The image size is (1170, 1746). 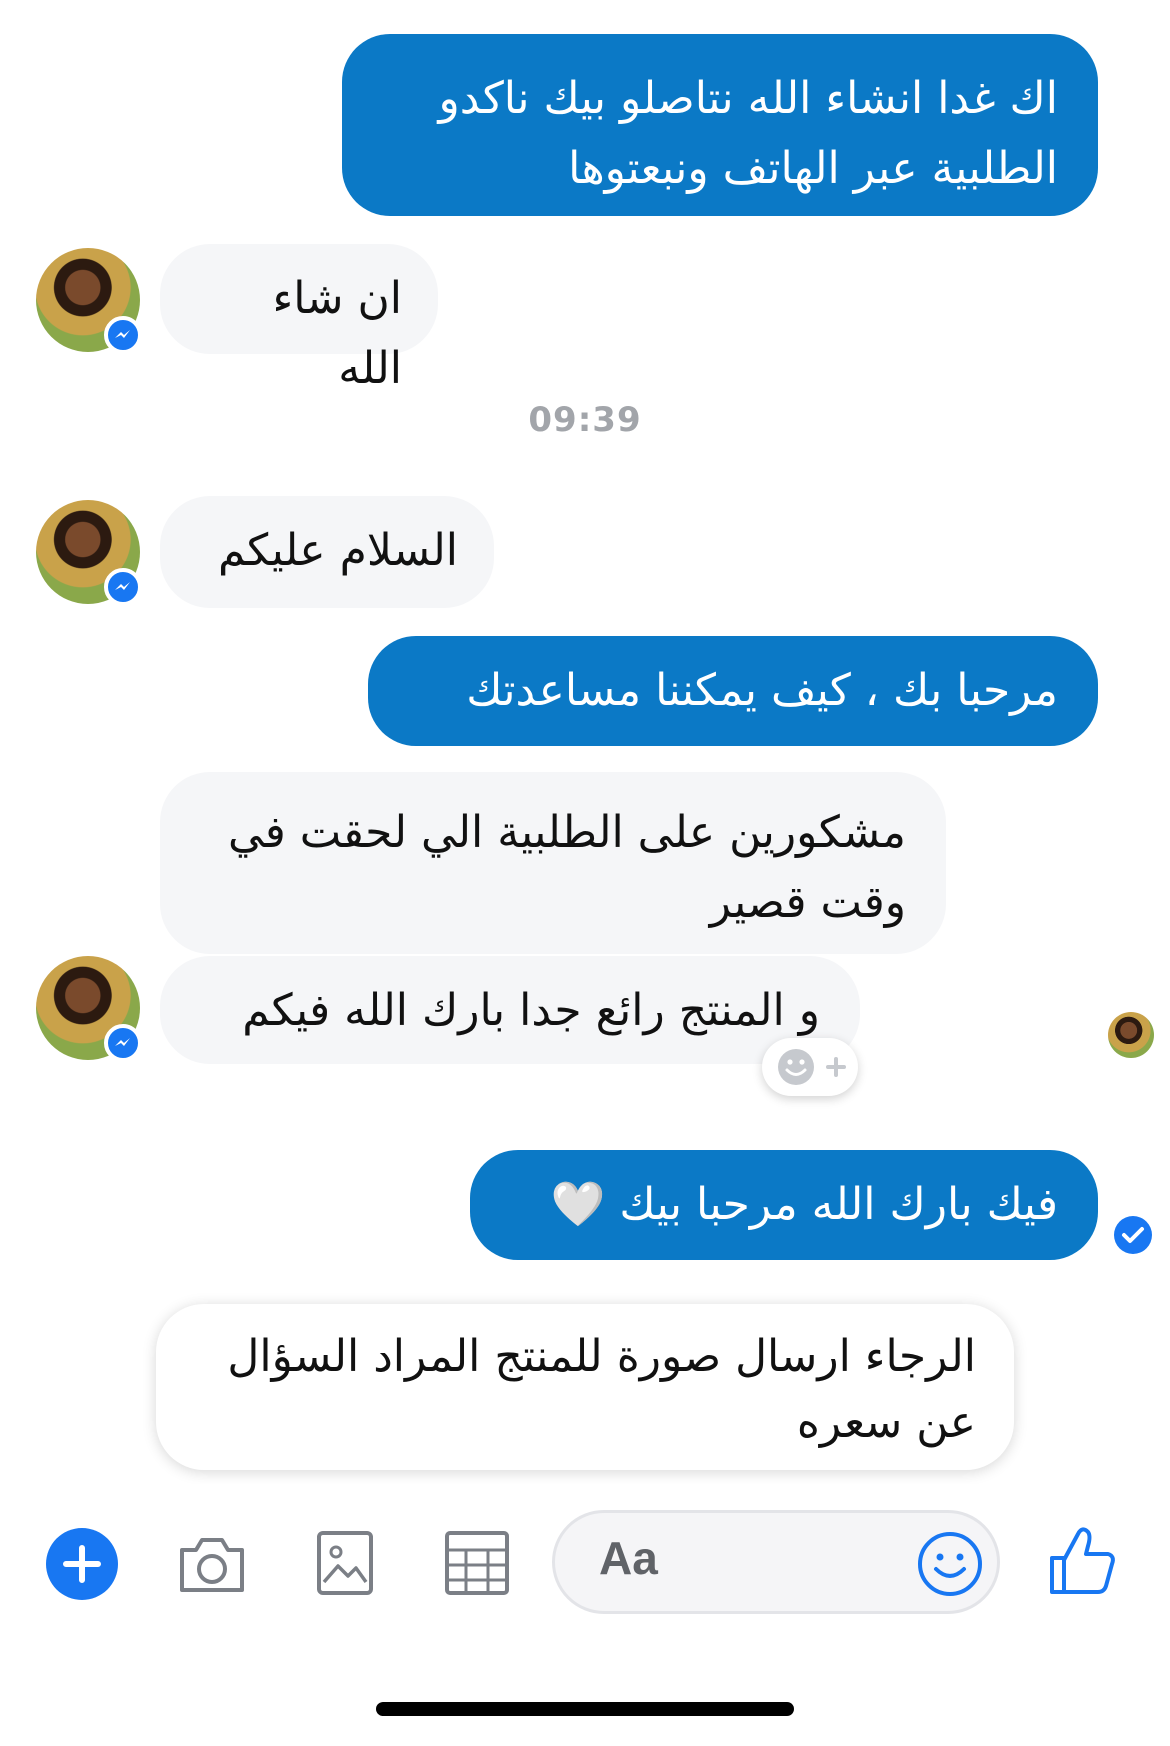 What do you see at coordinates (553, 863) in the screenshot?
I see `incoming-message: مشكورين على الطلبية الي لحقت في وقت قصير` at bounding box center [553, 863].